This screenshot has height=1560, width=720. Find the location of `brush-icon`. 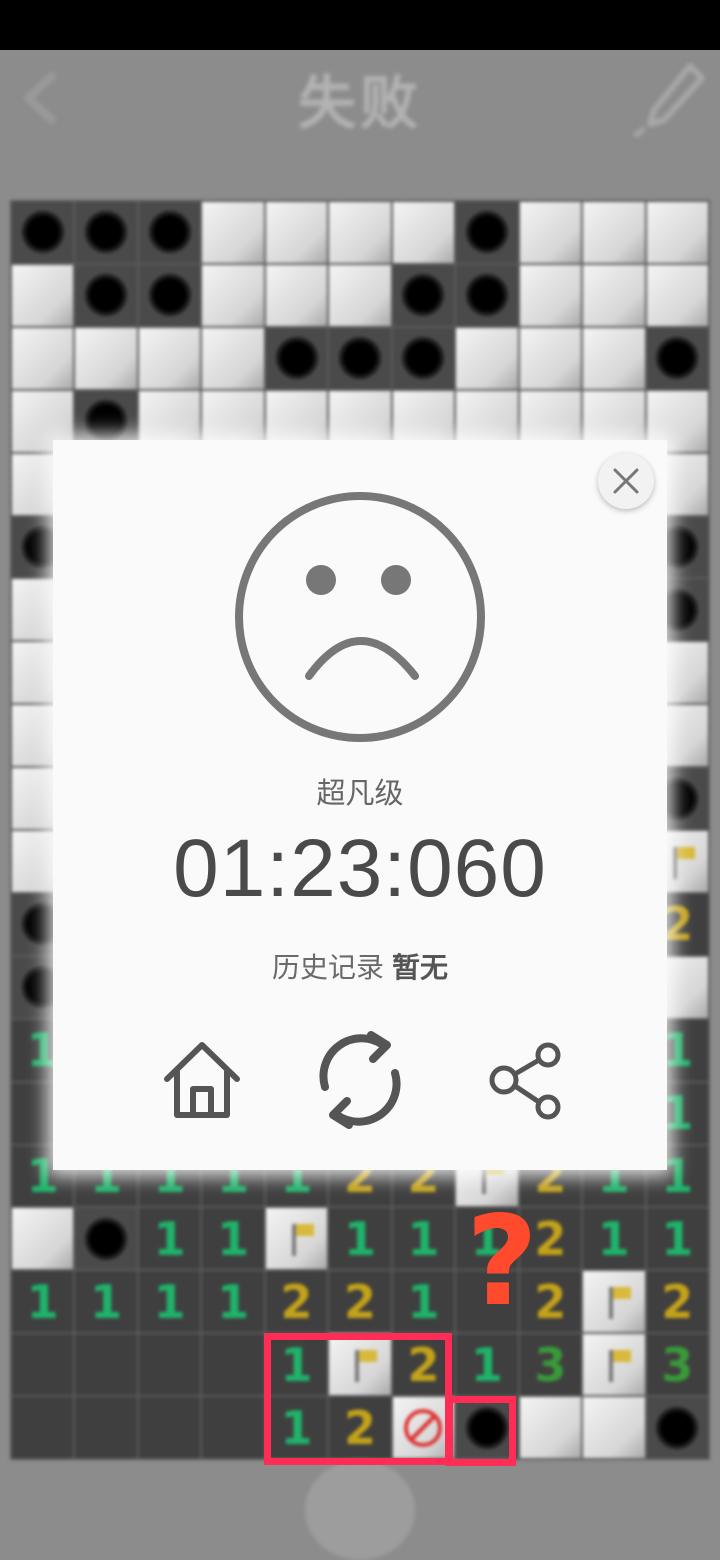

brush-icon is located at coordinates (670, 98).